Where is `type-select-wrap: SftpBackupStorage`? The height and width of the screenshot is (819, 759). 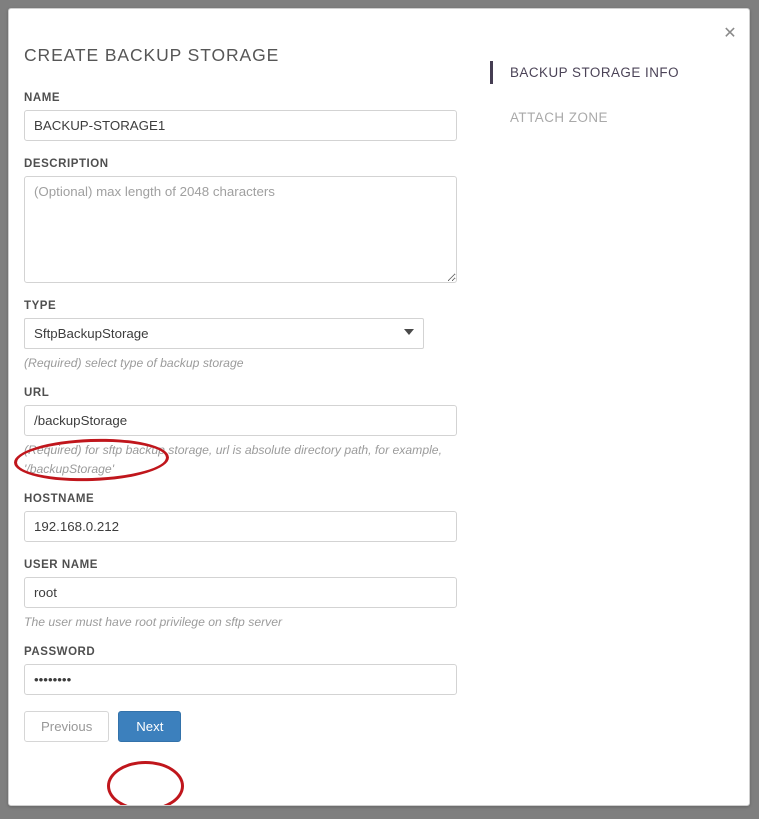 type-select-wrap: SftpBackupStorage is located at coordinates (224, 333).